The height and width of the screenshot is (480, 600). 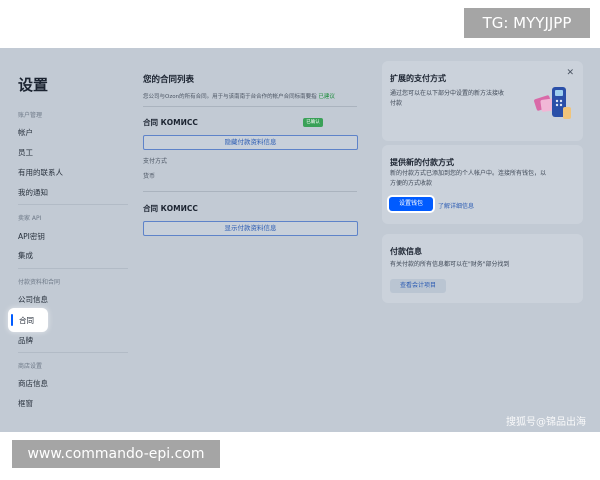 I want to click on sidebar-group-store: 商店设置, so click(x=30, y=366).